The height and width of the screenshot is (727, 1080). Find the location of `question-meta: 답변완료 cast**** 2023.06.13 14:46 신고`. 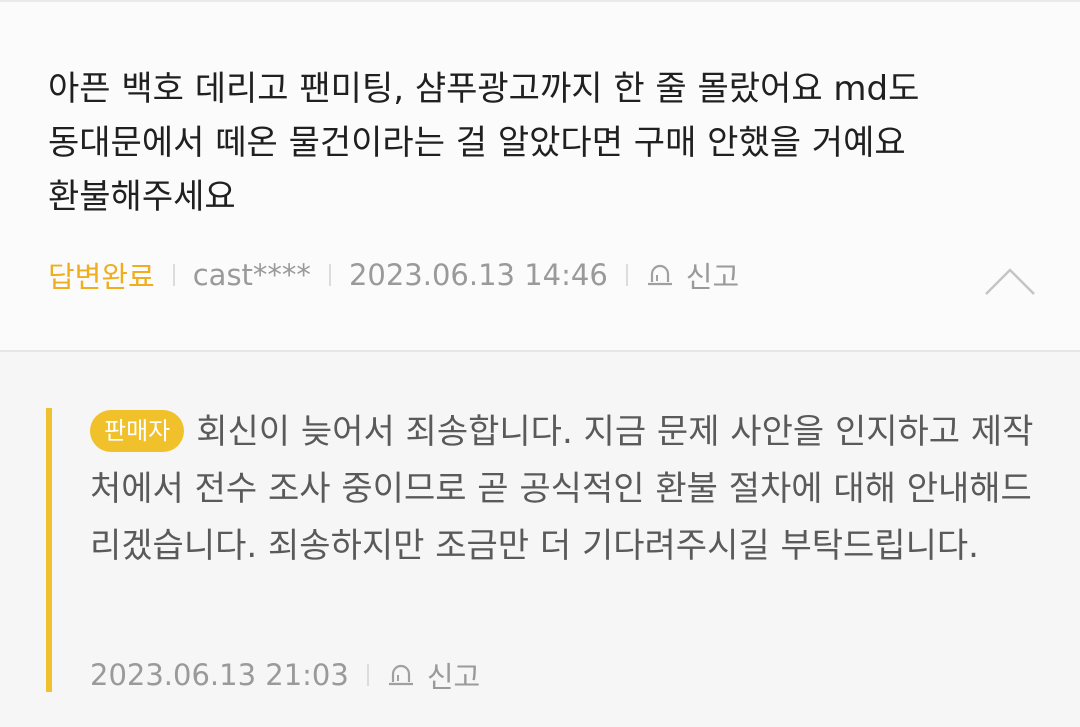

question-meta: 답변완료 cast**** 2023.06.13 14:46 신고 is located at coordinates (393, 275).